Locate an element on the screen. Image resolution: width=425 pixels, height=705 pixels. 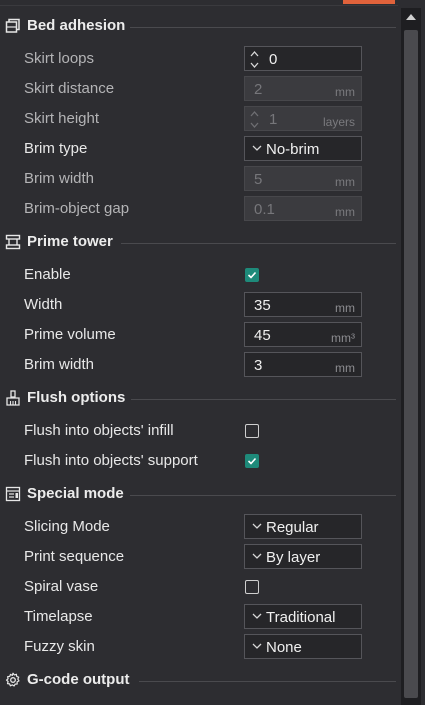
gear-icon is located at coordinates (12, 679).